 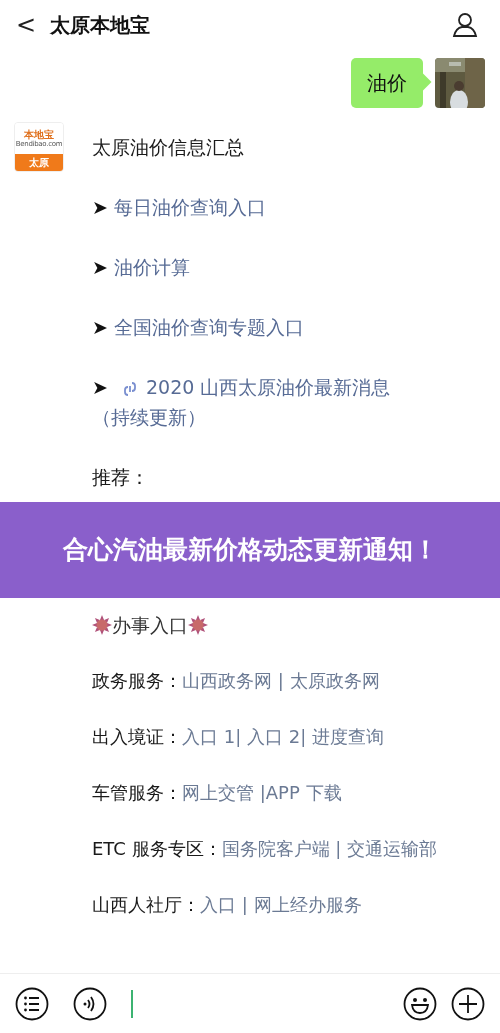 What do you see at coordinates (281, 904) in the screenshot?
I see `service-link: 入口 | 网上经办服务` at bounding box center [281, 904].